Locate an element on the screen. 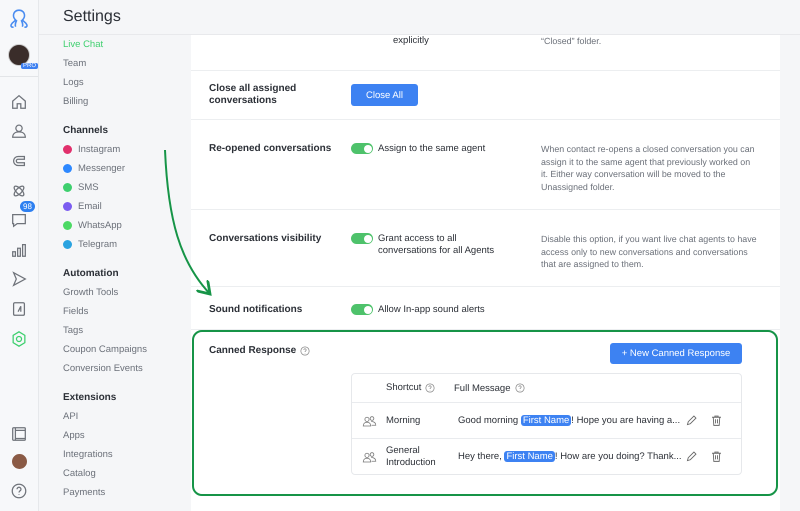  sidebar-item: Email is located at coordinates (127, 206).